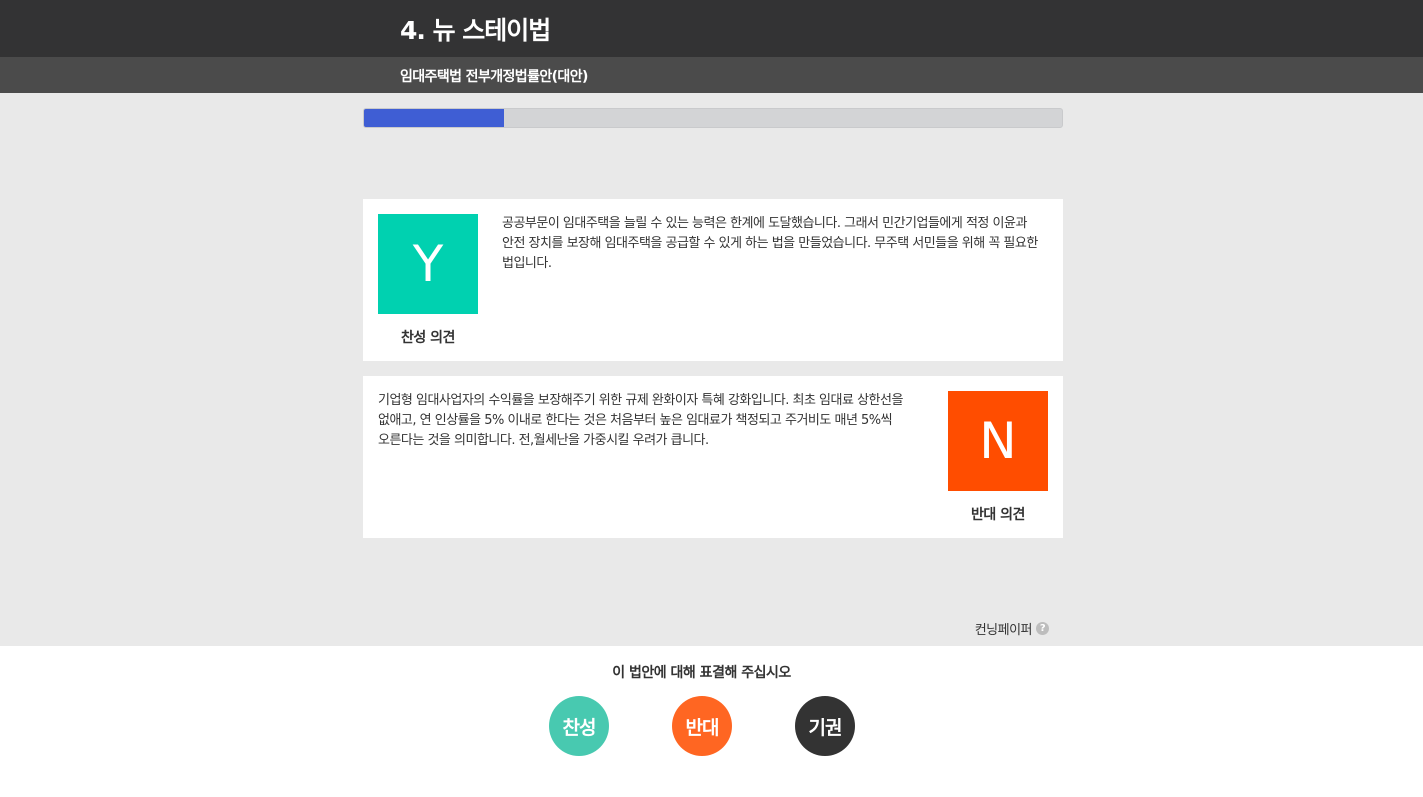  I want to click on page-title: 4. 뉴 스테이법, so click(475, 30).